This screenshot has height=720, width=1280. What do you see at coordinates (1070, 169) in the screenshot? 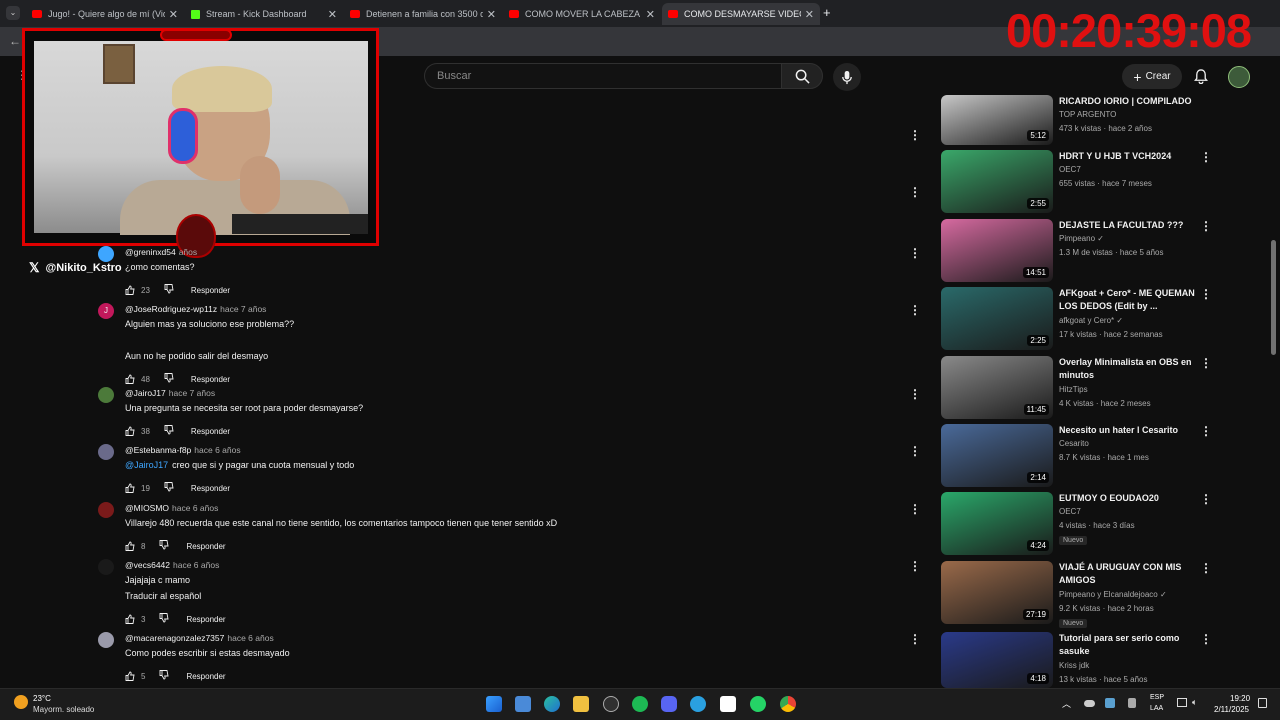
I see `video-channel: OEC7` at bounding box center [1070, 169].